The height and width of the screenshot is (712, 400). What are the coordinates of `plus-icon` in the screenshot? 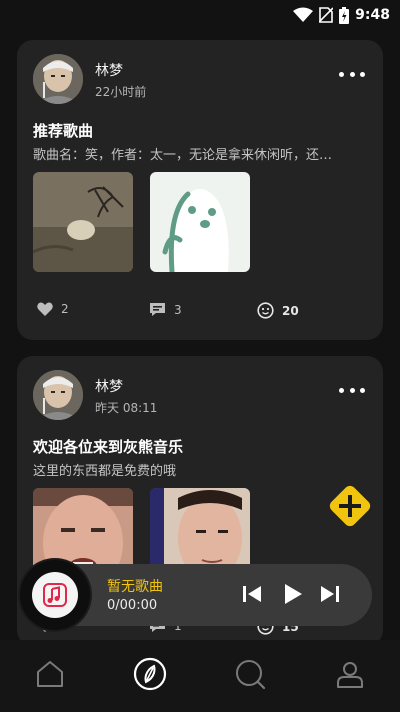 It's located at (350, 506).